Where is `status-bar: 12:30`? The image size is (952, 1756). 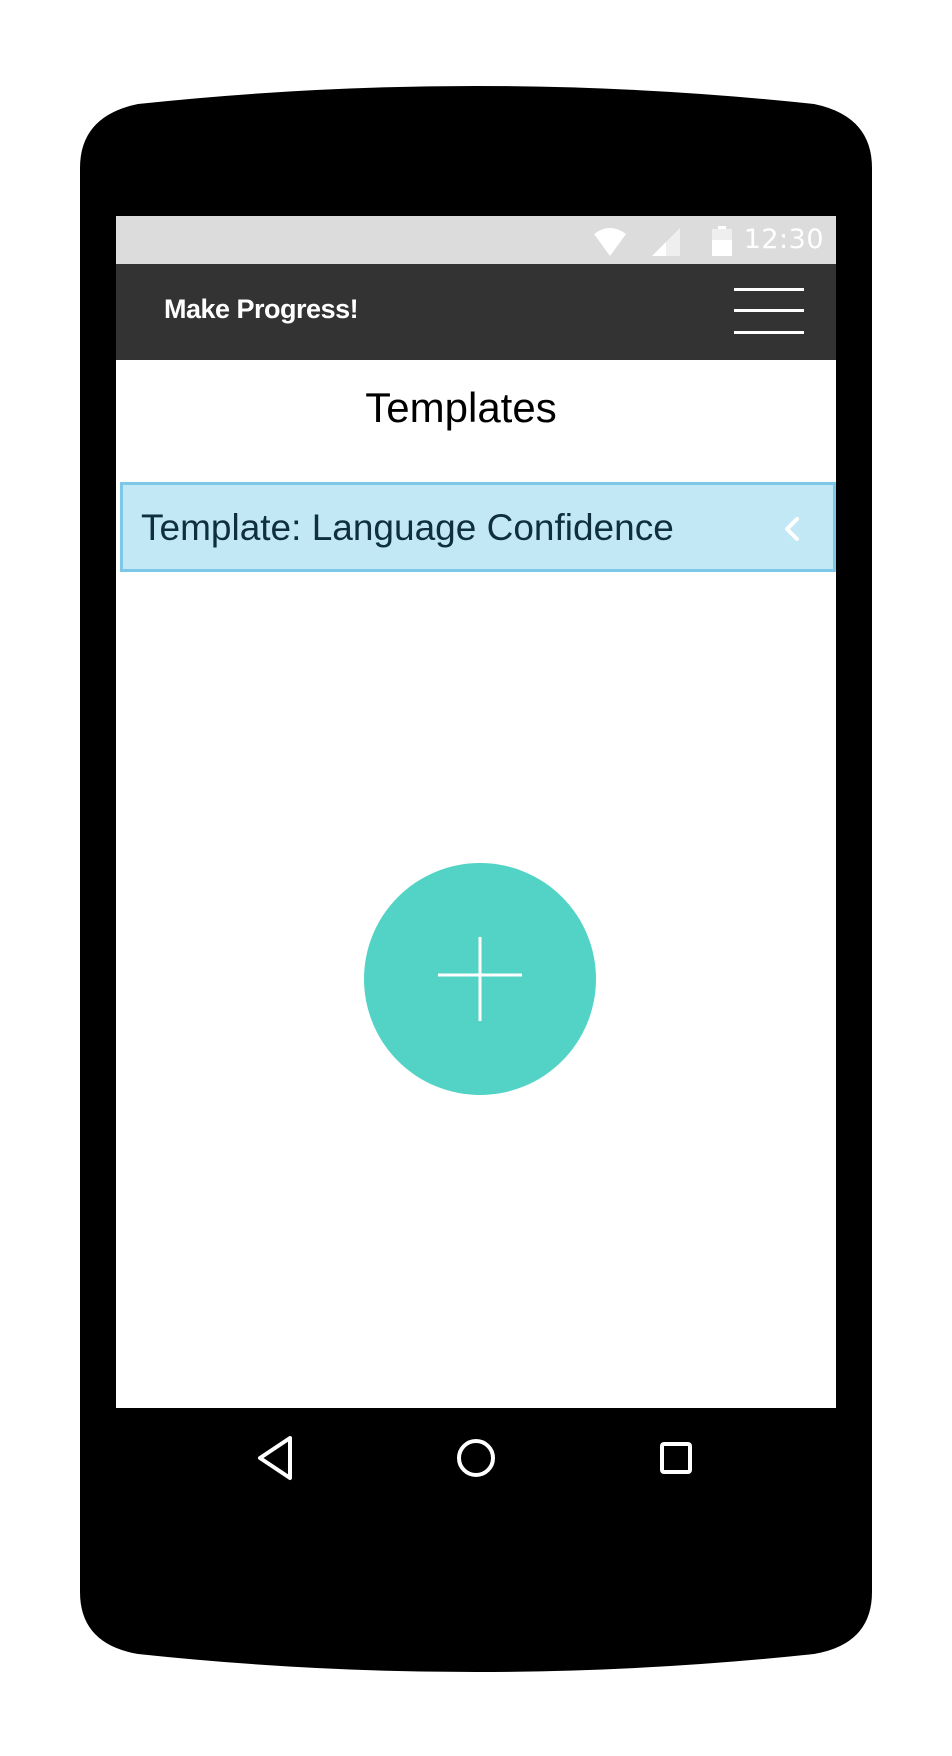
status-bar: 12:30 is located at coordinates (476, 240).